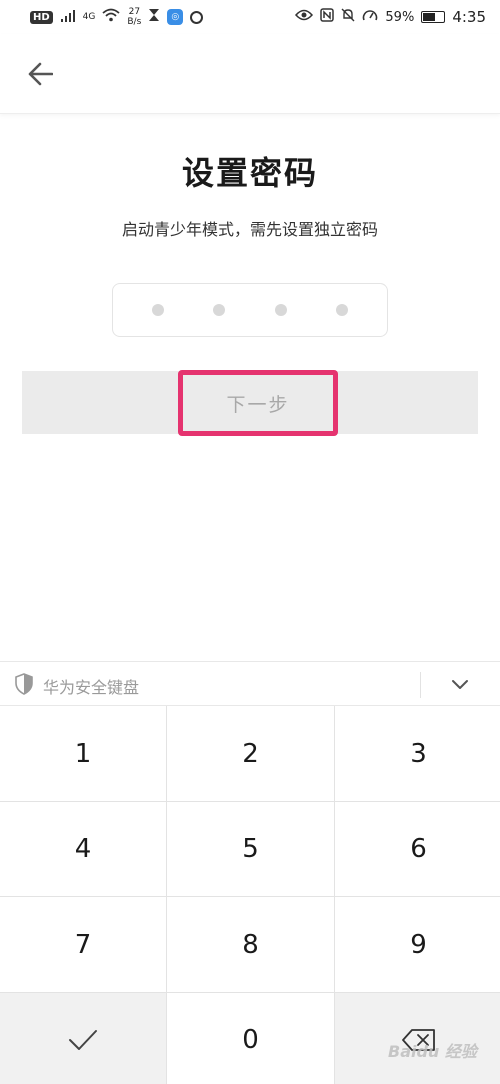  What do you see at coordinates (250, 683) in the screenshot?
I see `keyboard-header: 华为安全键盘` at bounding box center [250, 683].